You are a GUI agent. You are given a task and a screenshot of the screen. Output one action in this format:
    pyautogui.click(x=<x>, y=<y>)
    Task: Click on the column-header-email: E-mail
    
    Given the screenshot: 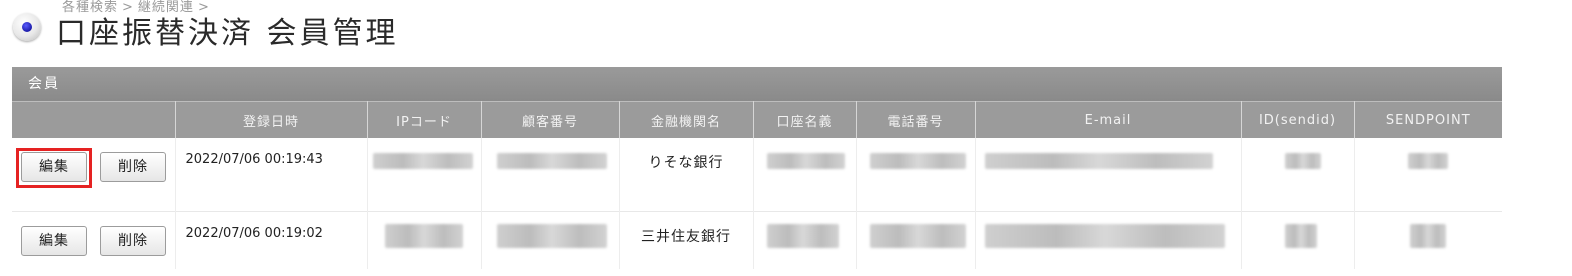 What is the action you would take?
    pyautogui.click(x=1108, y=119)
    